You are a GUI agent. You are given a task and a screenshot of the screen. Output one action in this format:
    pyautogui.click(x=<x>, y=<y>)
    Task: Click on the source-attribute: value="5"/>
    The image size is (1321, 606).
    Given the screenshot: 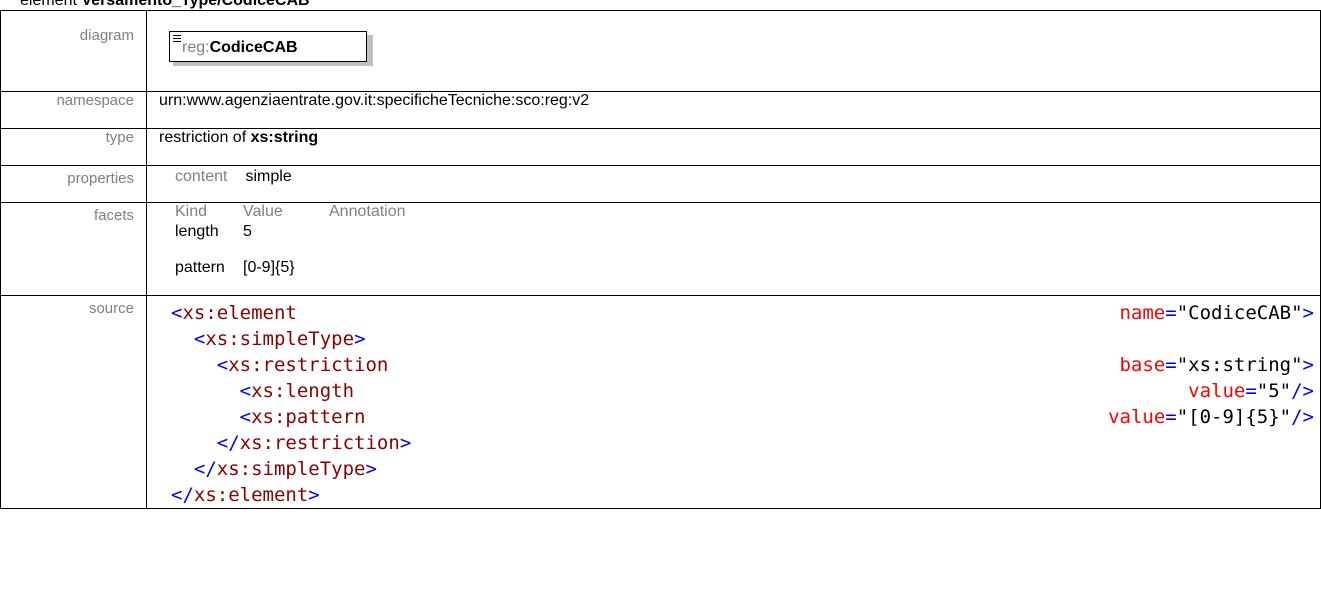 What is the action you would take?
    pyautogui.click(x=1251, y=391)
    